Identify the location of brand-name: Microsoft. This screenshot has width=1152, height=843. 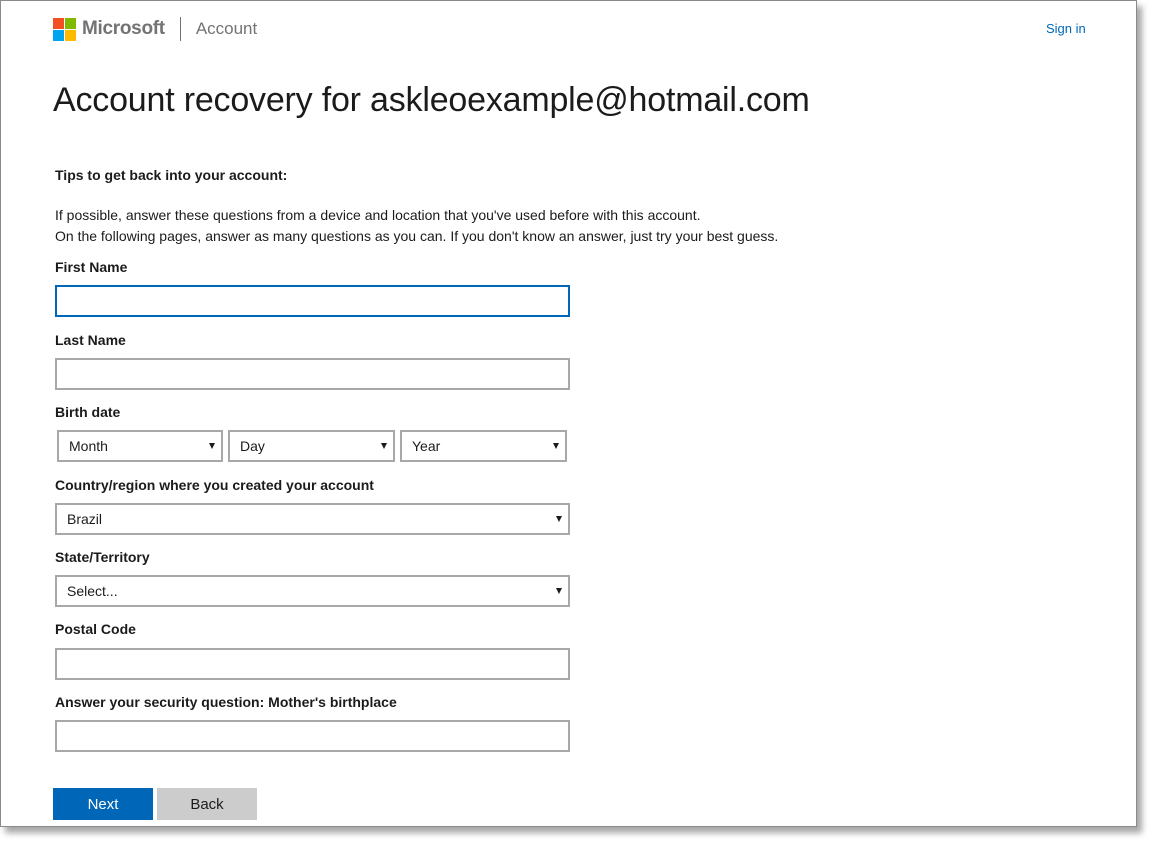
(123, 29).